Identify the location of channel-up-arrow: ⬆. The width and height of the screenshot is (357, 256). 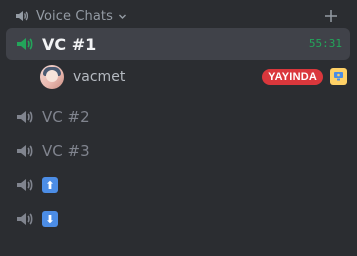
(178, 185).